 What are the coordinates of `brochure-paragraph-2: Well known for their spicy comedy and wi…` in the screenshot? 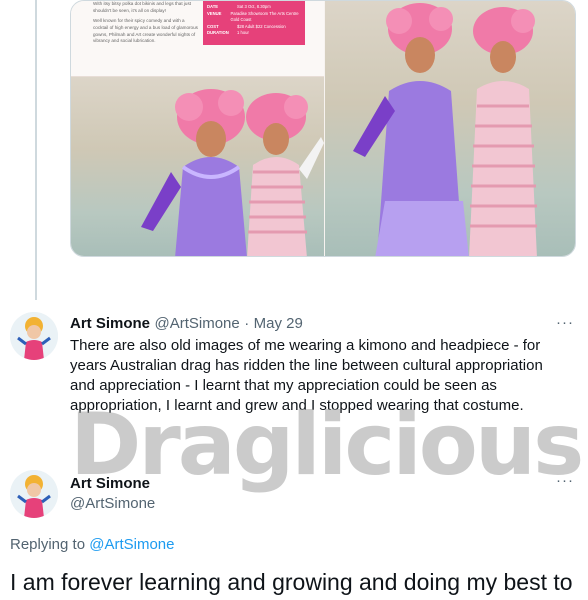 It's located at (145, 31).